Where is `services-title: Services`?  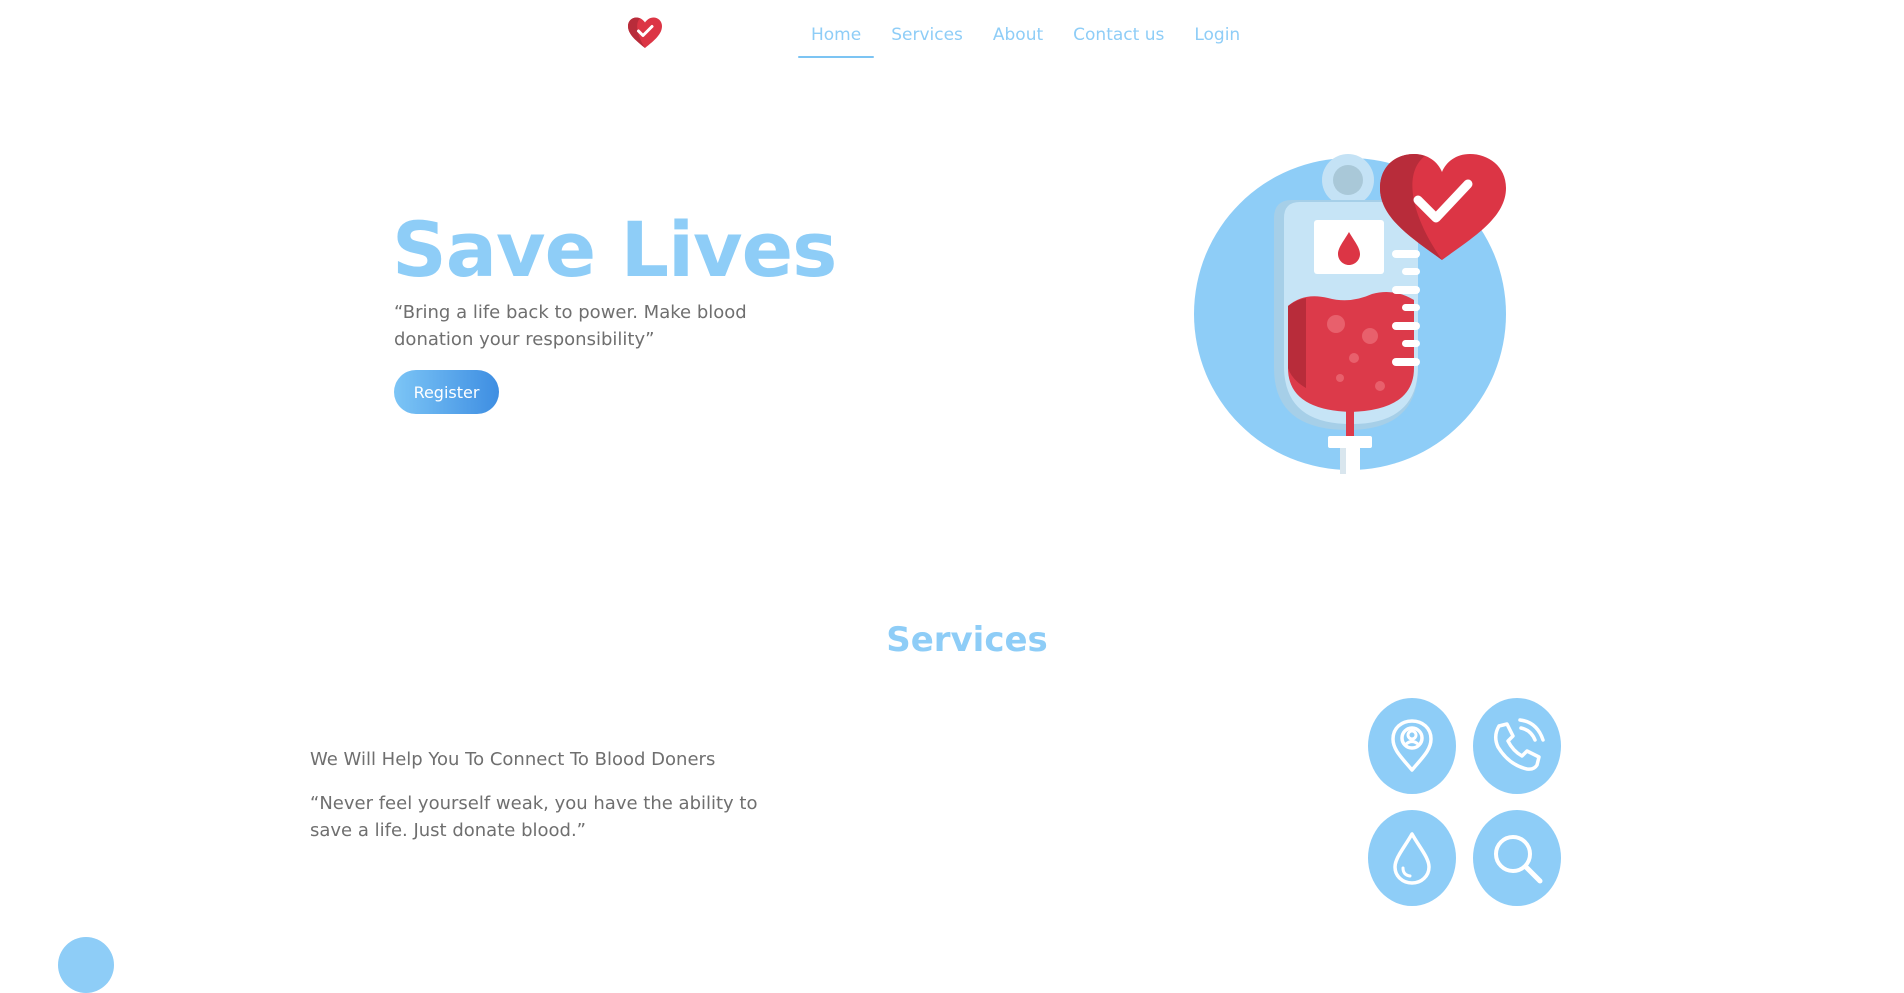
services-title: Services is located at coordinates (967, 640).